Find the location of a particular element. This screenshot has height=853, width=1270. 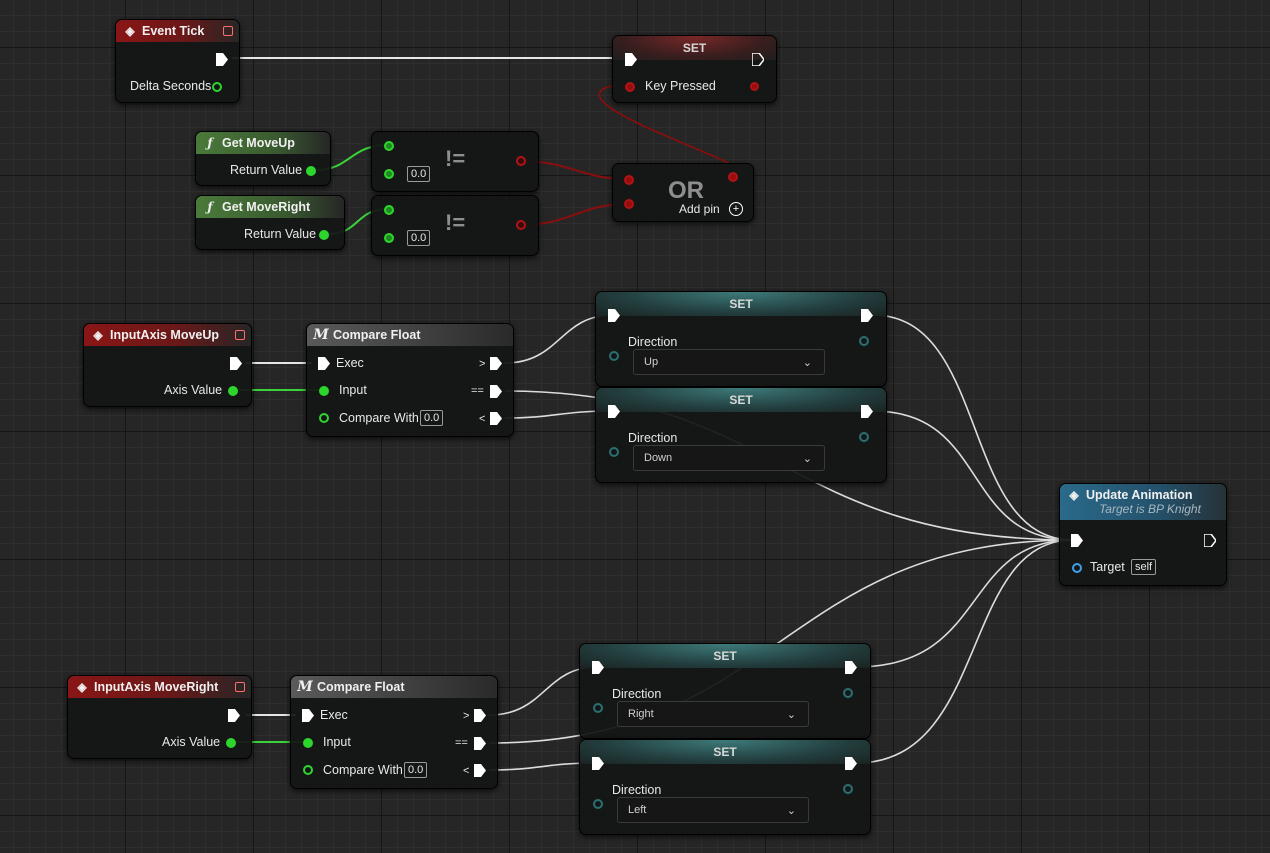

event-tick-title: Event Tick is located at coordinates (173, 31).